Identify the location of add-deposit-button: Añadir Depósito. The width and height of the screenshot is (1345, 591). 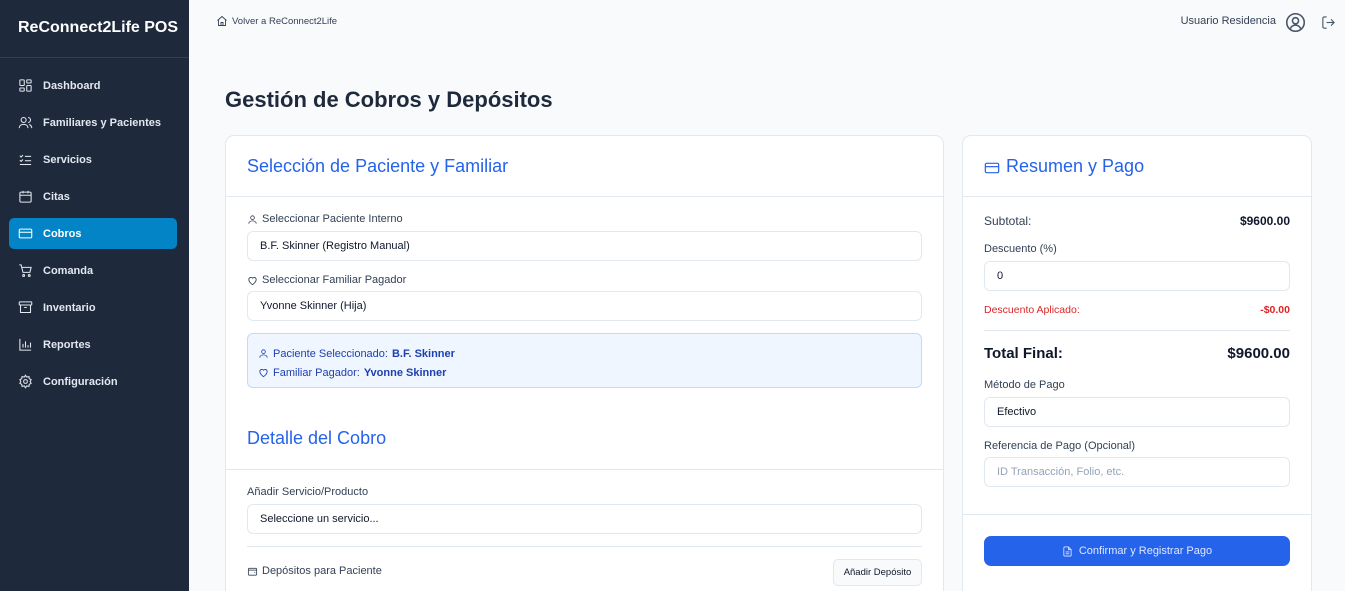
(877, 572).